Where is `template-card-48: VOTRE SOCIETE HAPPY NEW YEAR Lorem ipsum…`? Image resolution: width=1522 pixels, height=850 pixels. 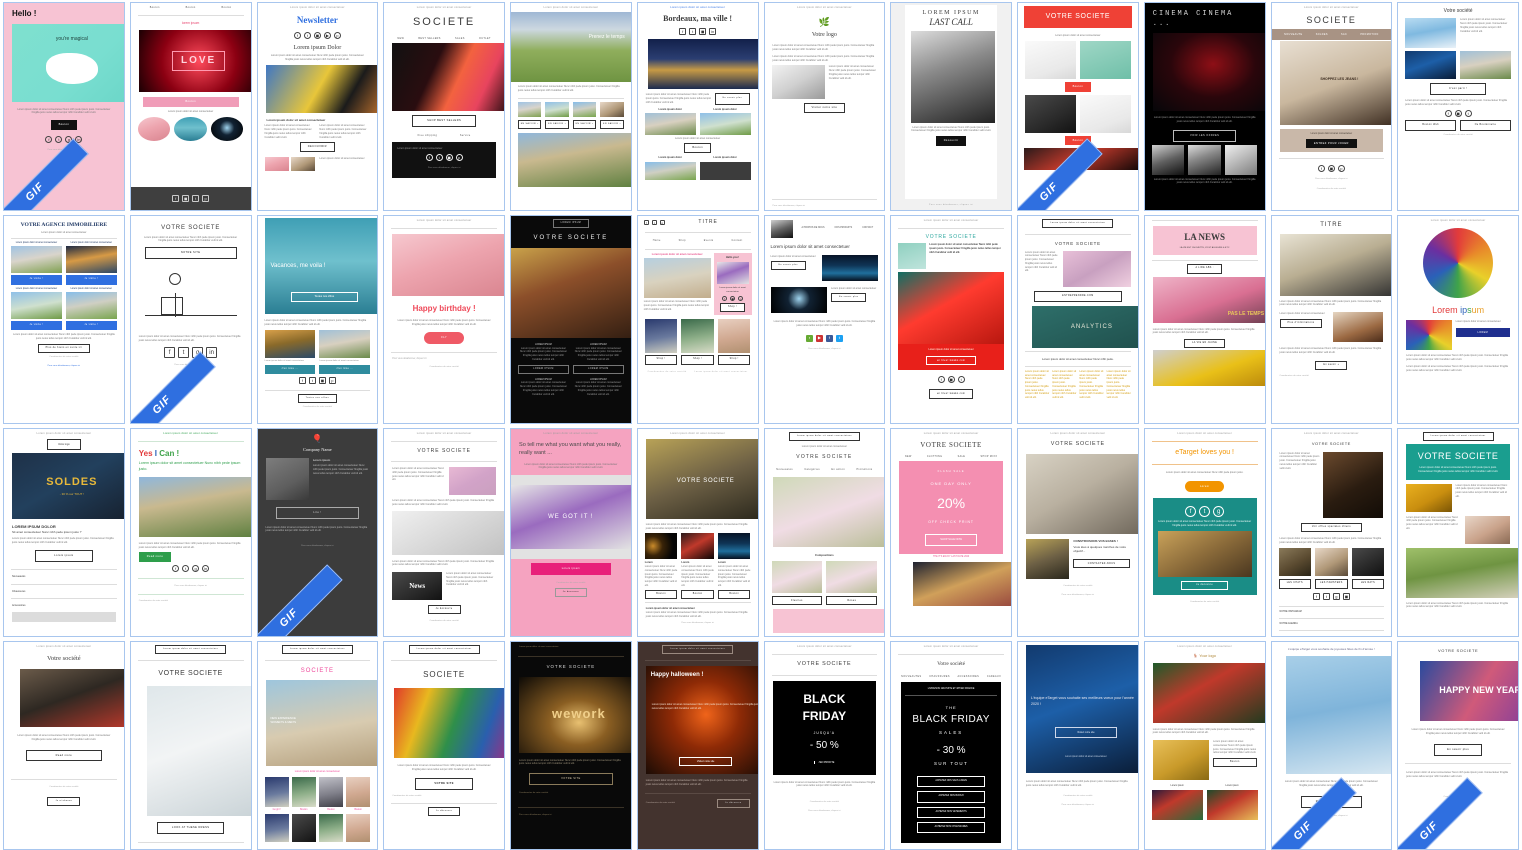 template-card-48: VOTRE SOCIETE HAPPY NEW YEAR Lorem ipsum… is located at coordinates (1458, 745).